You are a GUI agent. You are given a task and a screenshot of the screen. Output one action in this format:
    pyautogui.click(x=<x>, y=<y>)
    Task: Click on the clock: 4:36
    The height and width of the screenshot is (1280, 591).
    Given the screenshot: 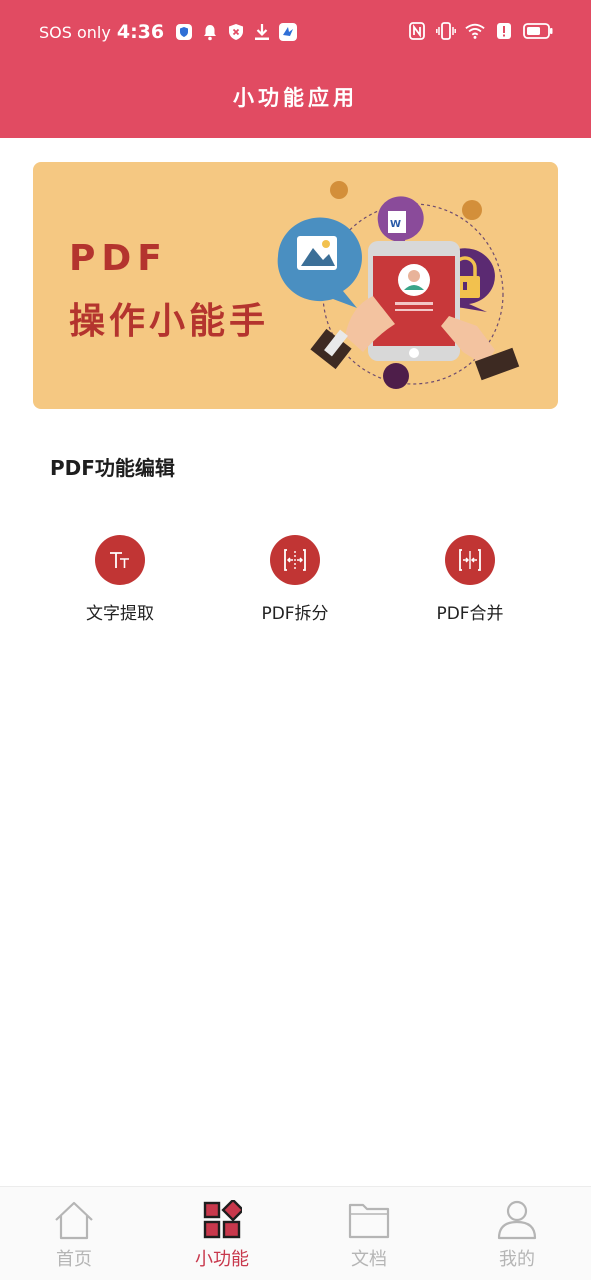 What is the action you would take?
    pyautogui.click(x=140, y=32)
    